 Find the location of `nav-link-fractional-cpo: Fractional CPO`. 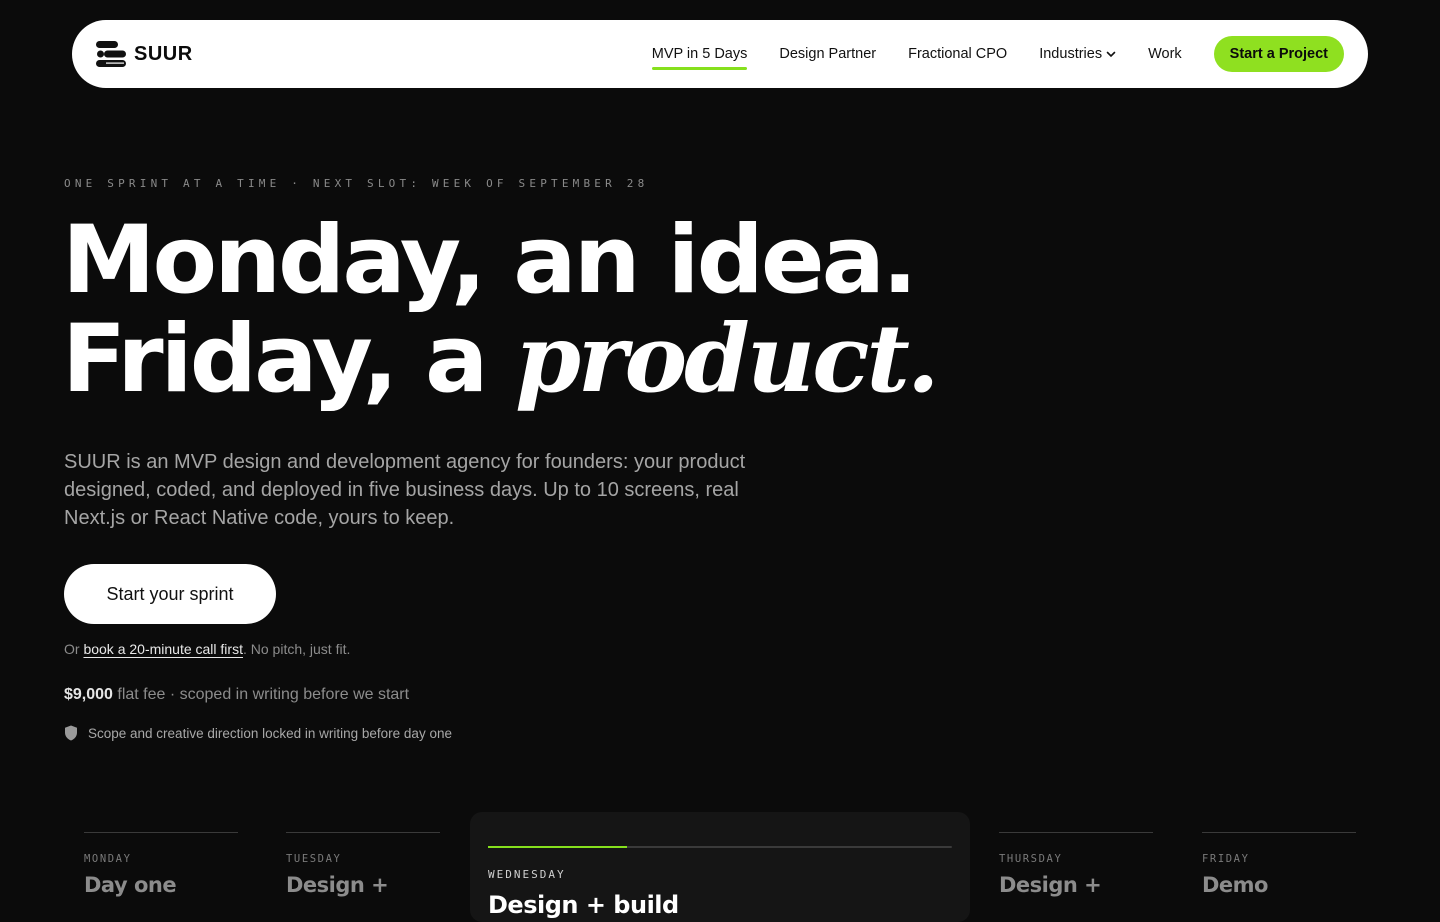

nav-link-fractional-cpo: Fractional CPO is located at coordinates (957, 54).